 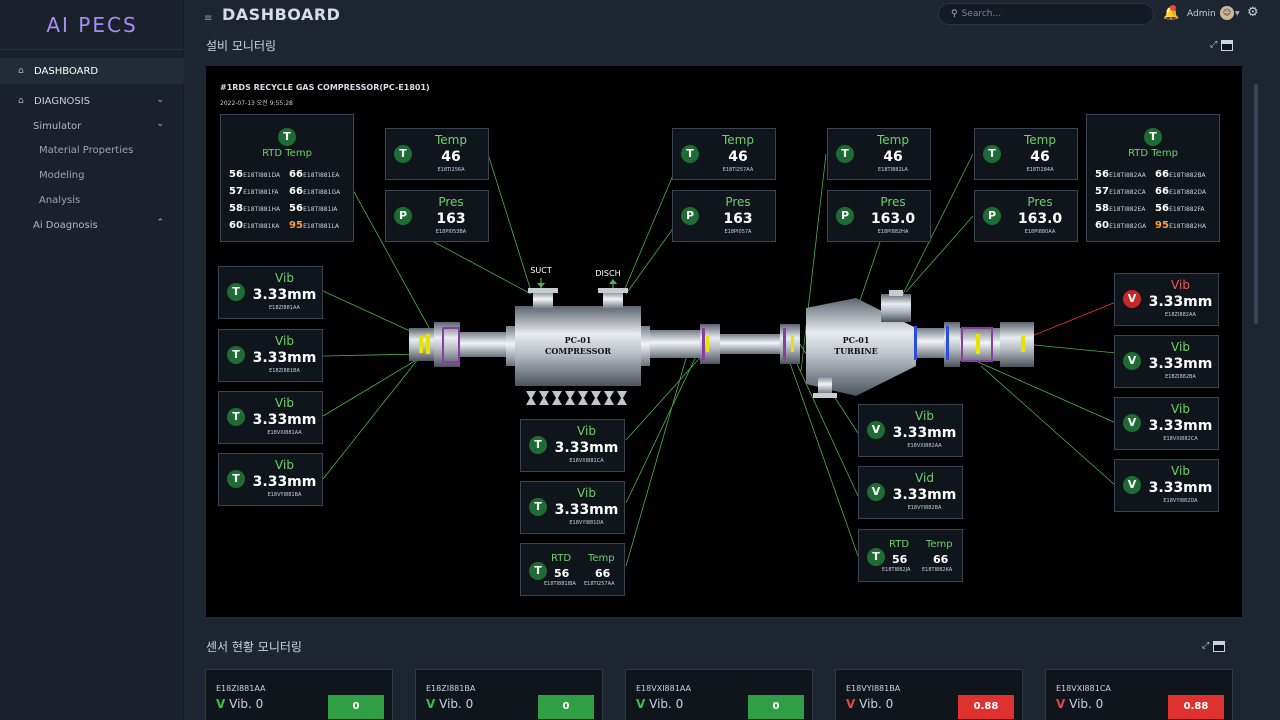 I want to click on rtd-box-turbine: T RTD Temp 56 66 E18TI882JA E18TI882KA, so click(x=910, y=555).